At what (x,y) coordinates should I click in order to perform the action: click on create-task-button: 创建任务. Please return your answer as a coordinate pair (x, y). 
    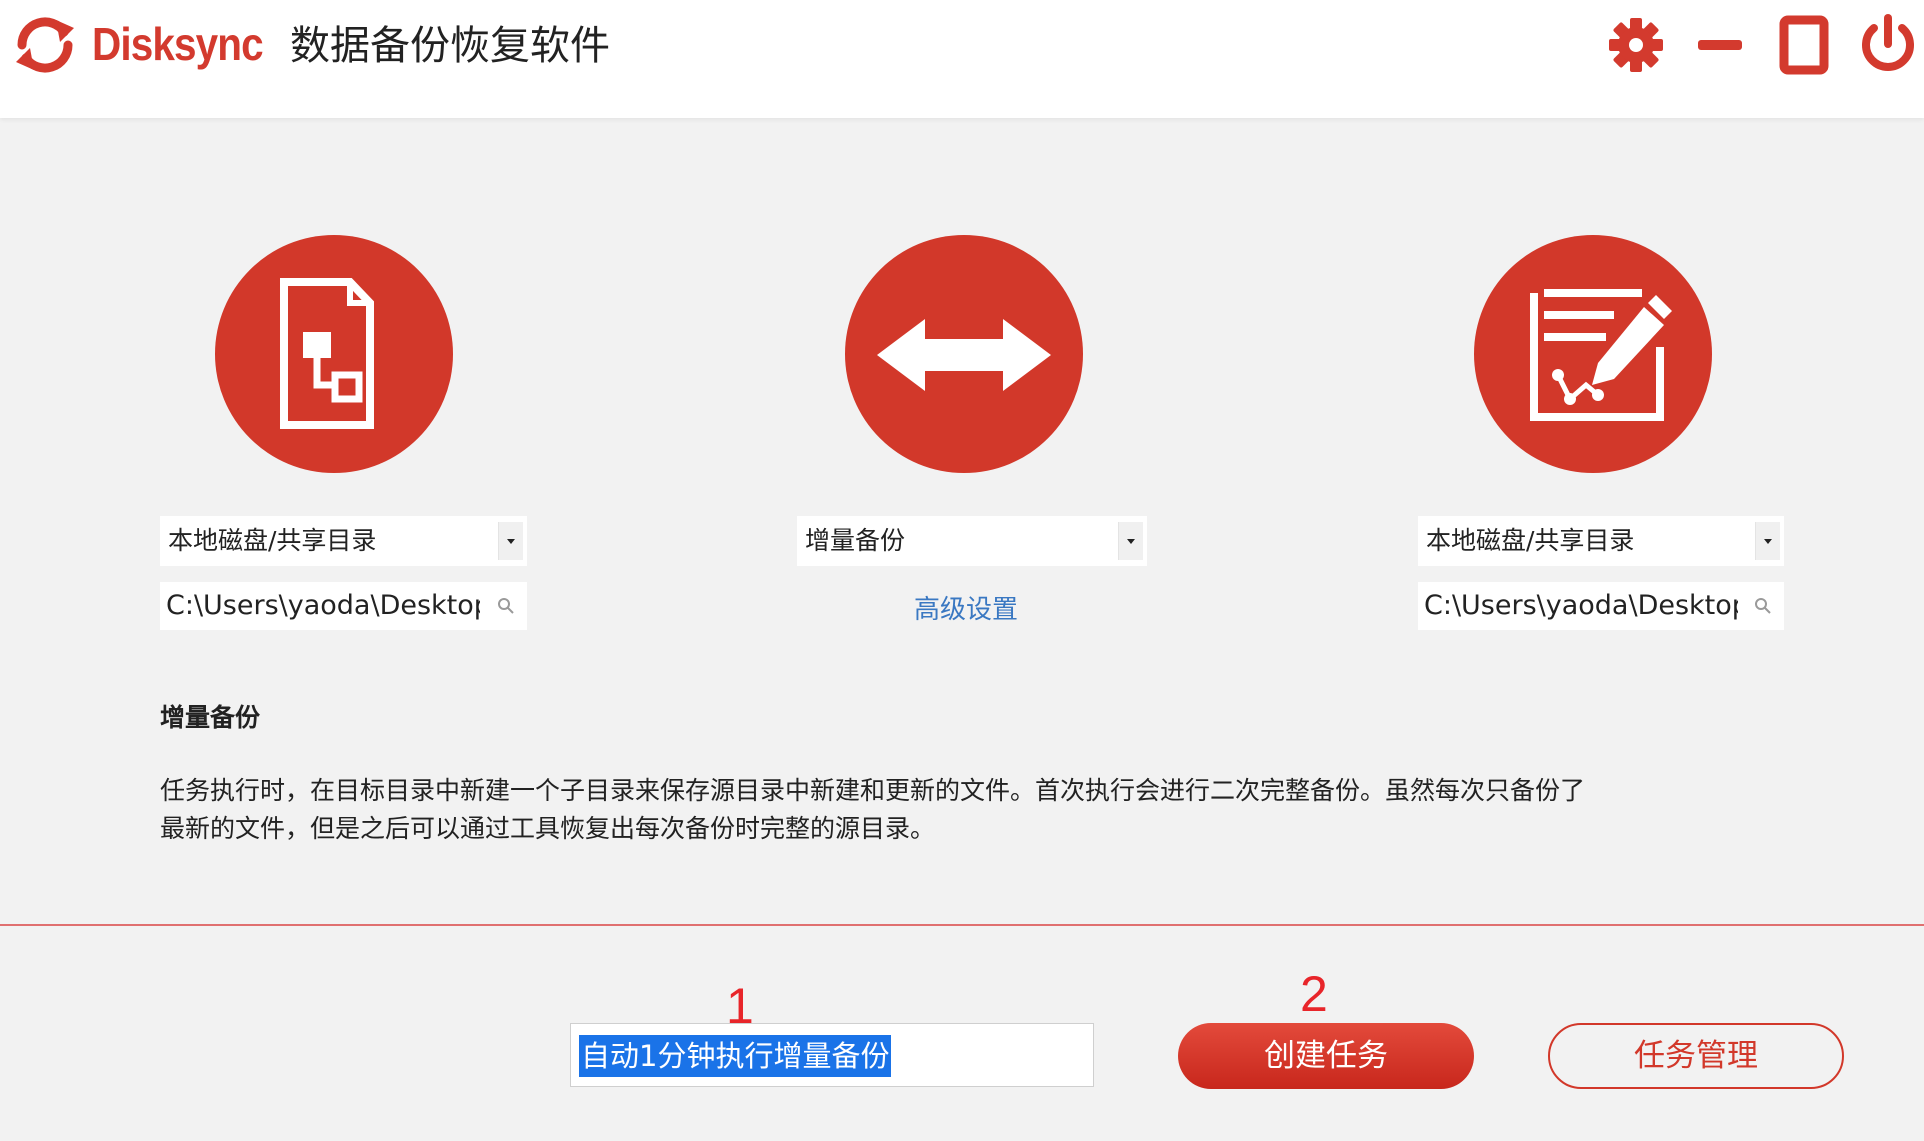
    Looking at the image, I should click on (1326, 1056).